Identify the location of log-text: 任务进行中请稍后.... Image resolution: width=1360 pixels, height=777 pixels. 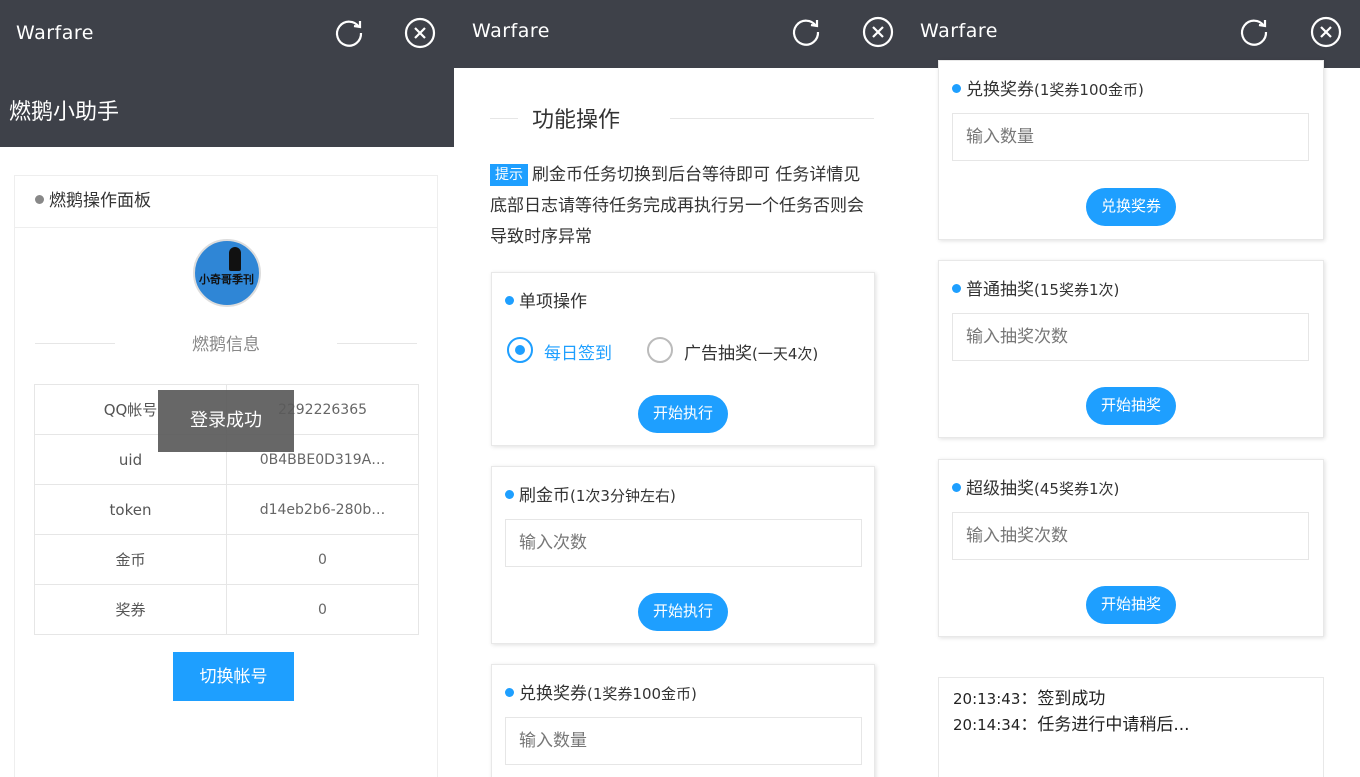
(1113, 725).